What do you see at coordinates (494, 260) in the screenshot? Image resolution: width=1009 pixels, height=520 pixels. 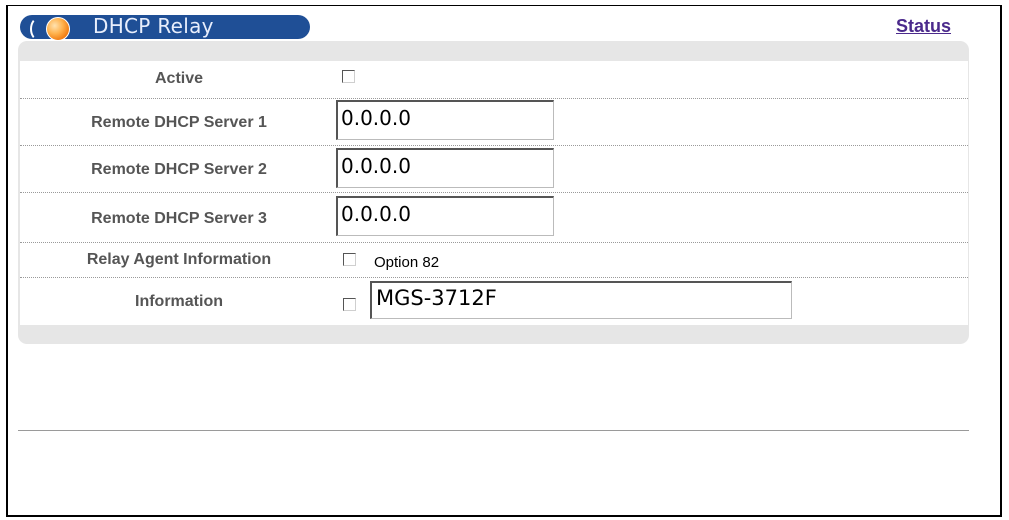 I see `row-relay-agent: Relay Agent Information` at bounding box center [494, 260].